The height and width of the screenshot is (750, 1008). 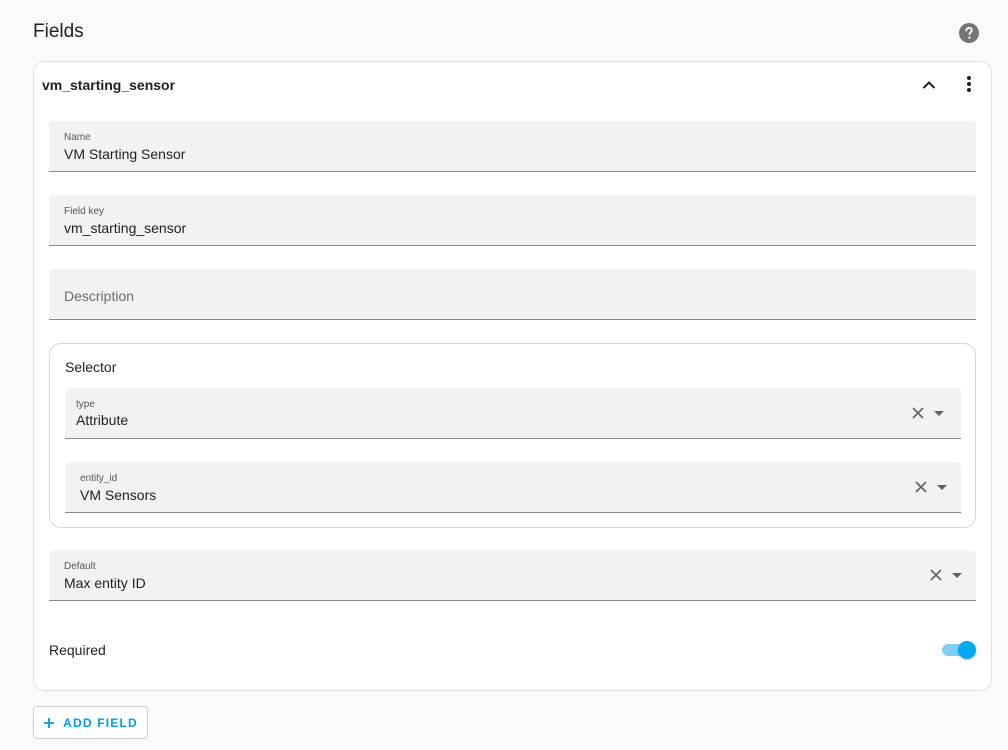 I want to click on chevron-up-icon, so click(x=929, y=85).